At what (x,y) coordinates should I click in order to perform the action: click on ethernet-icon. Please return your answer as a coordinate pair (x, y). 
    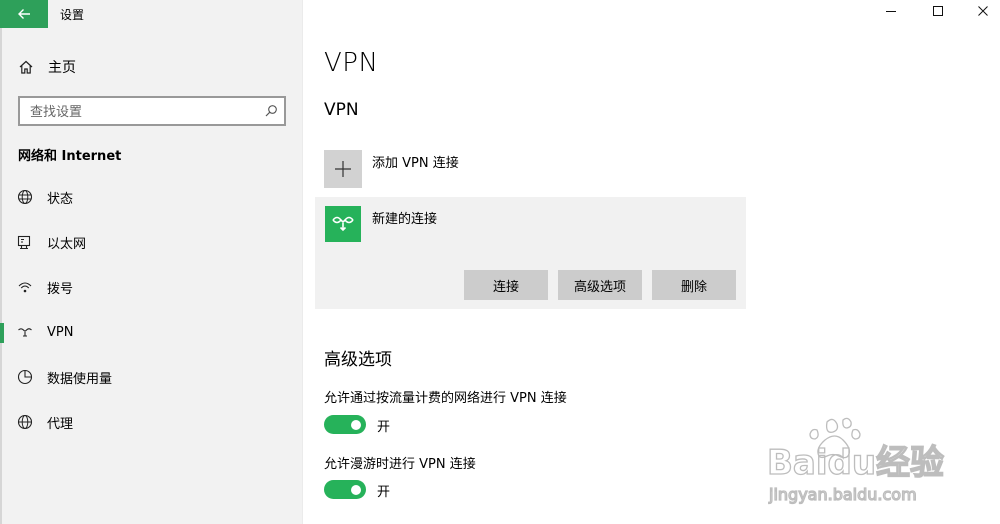
    Looking at the image, I should click on (24, 242).